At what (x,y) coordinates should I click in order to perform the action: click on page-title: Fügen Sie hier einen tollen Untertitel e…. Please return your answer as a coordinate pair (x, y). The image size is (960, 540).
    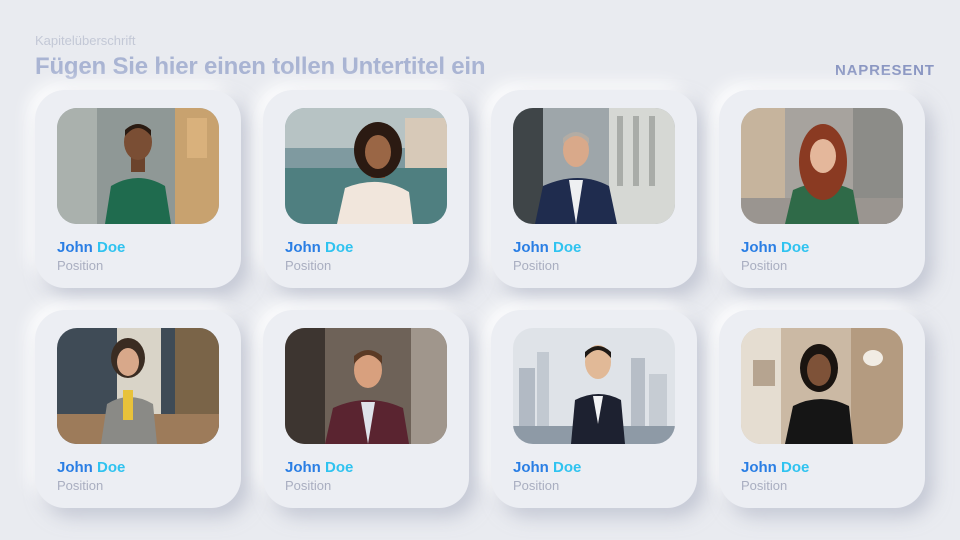
    Looking at the image, I should click on (260, 66).